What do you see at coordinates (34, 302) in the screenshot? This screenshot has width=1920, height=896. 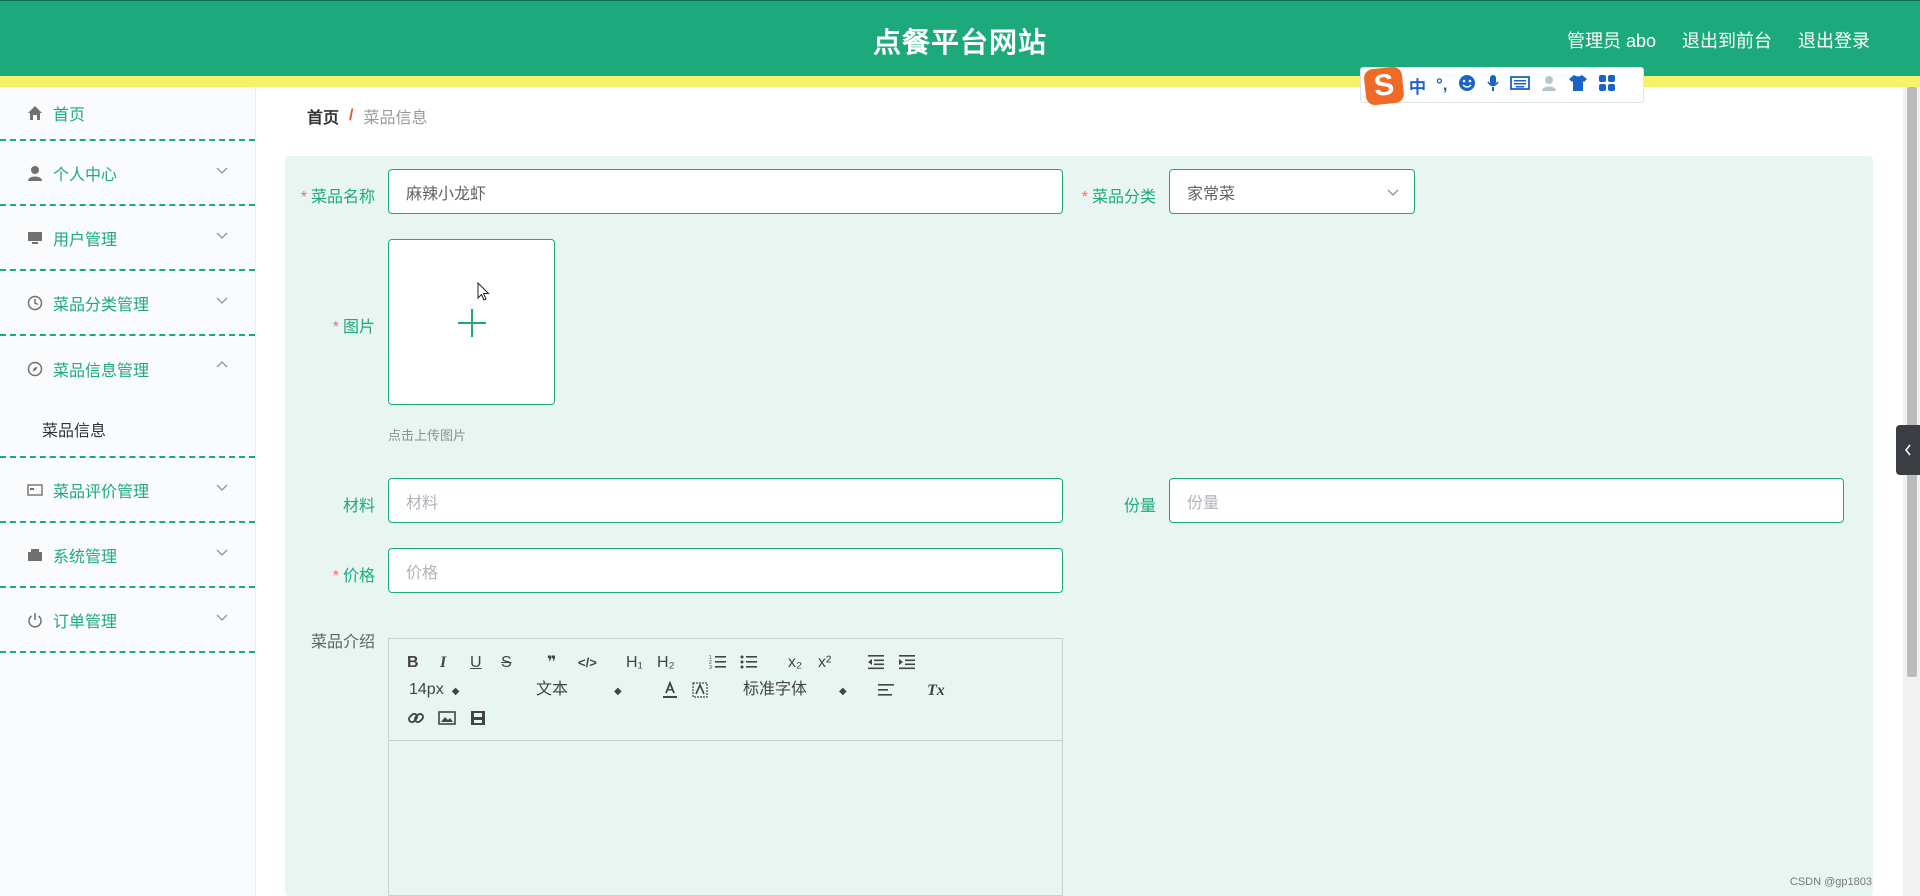 I see `clock-icon` at bounding box center [34, 302].